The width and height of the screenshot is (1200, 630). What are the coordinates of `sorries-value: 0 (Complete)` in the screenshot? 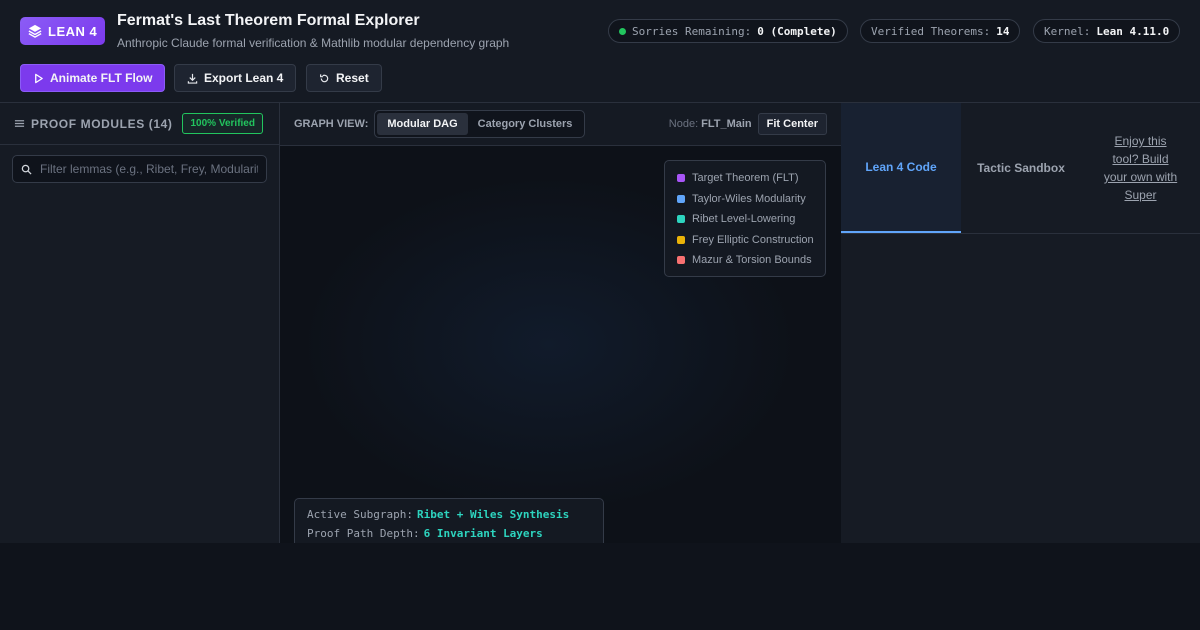 It's located at (797, 31).